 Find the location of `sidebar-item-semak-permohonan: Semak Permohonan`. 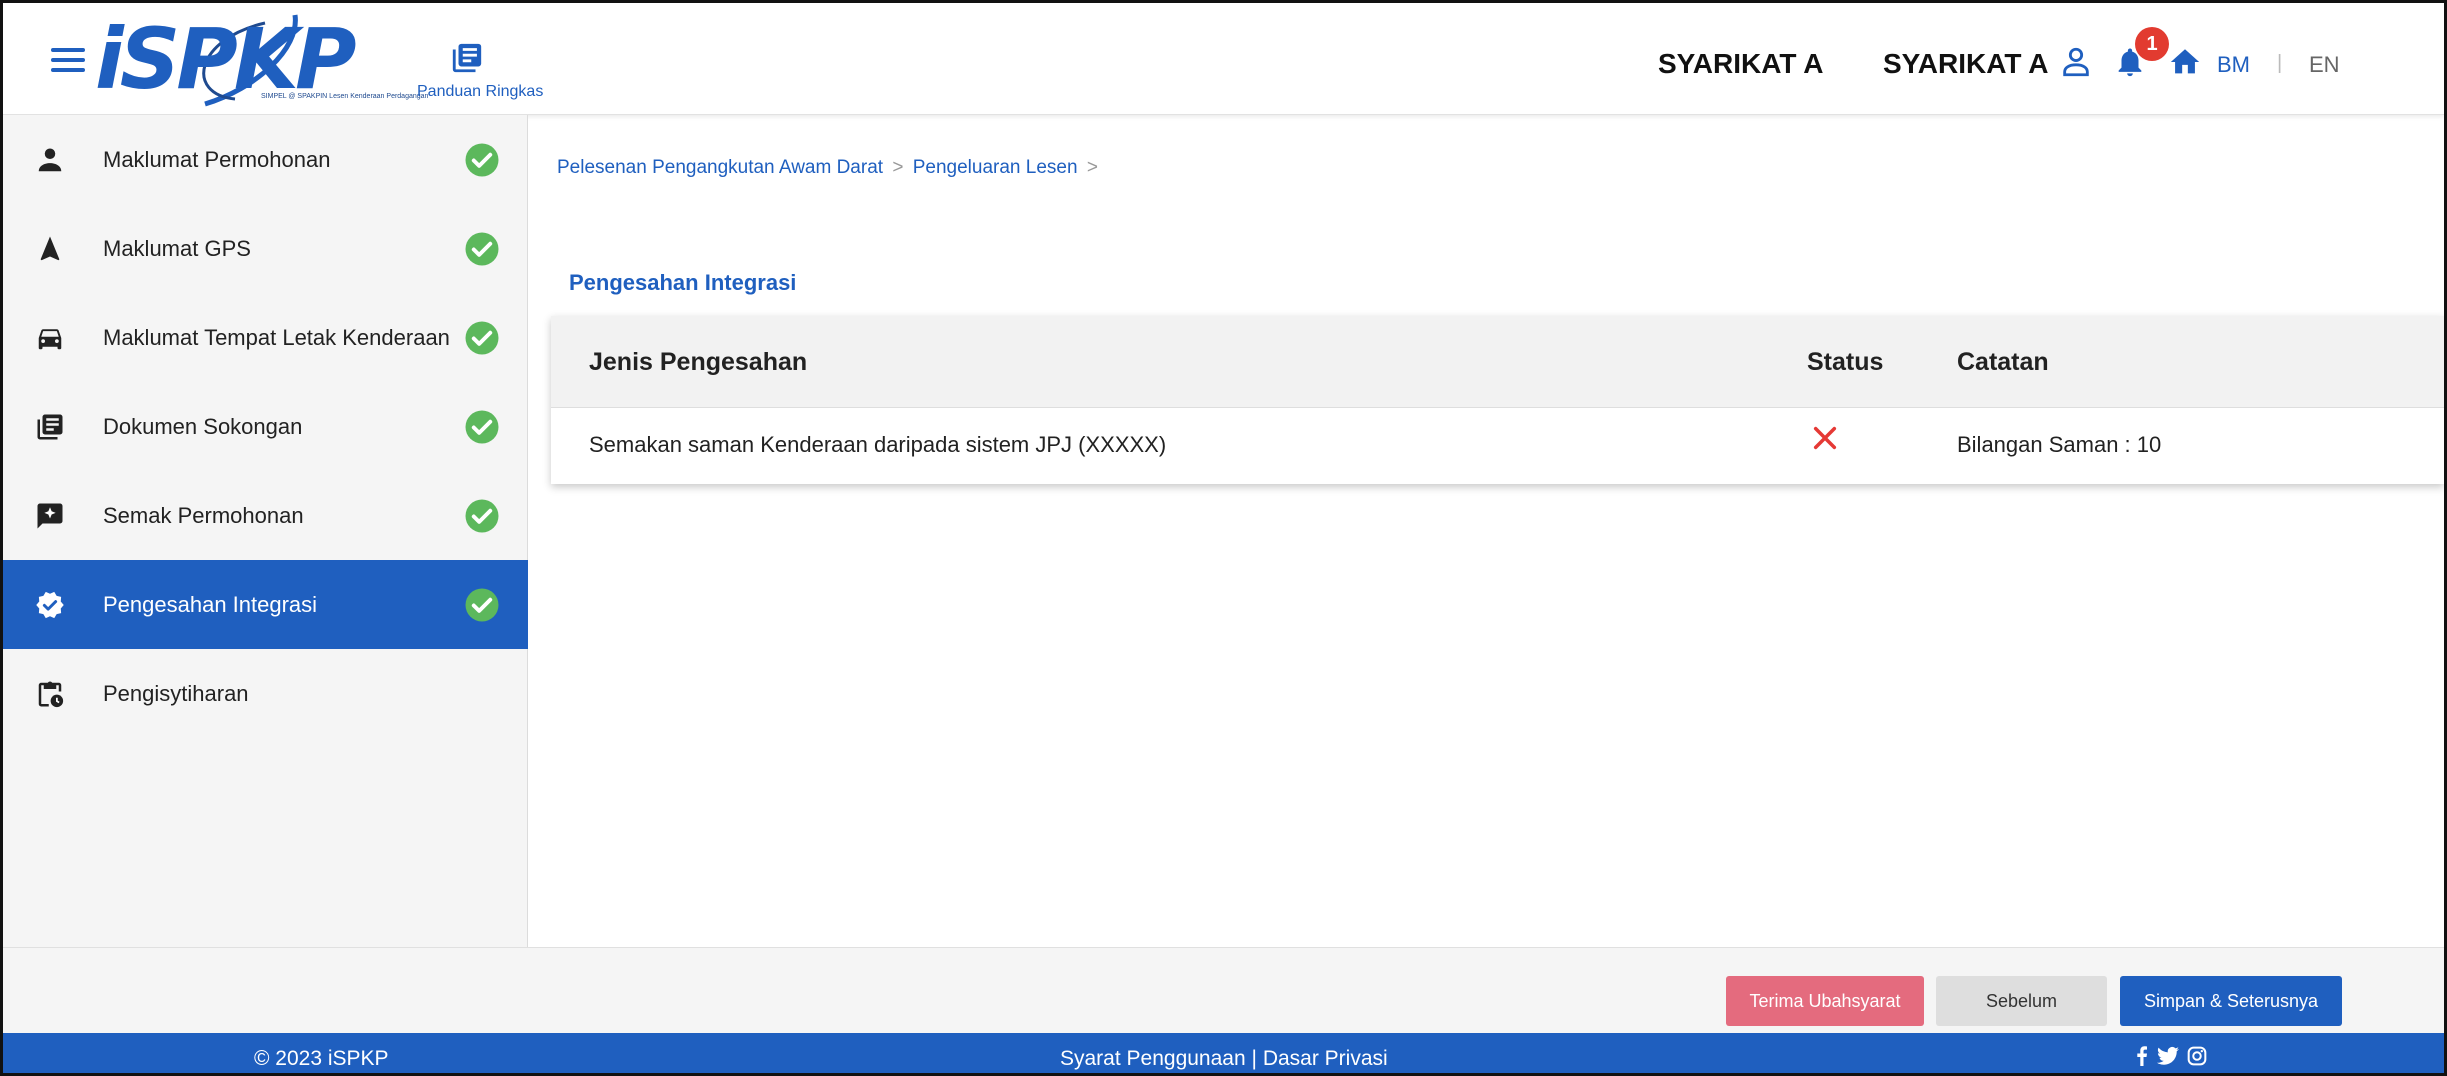

sidebar-item-semak-permohonan: Semak Permohonan is located at coordinates (265, 515).